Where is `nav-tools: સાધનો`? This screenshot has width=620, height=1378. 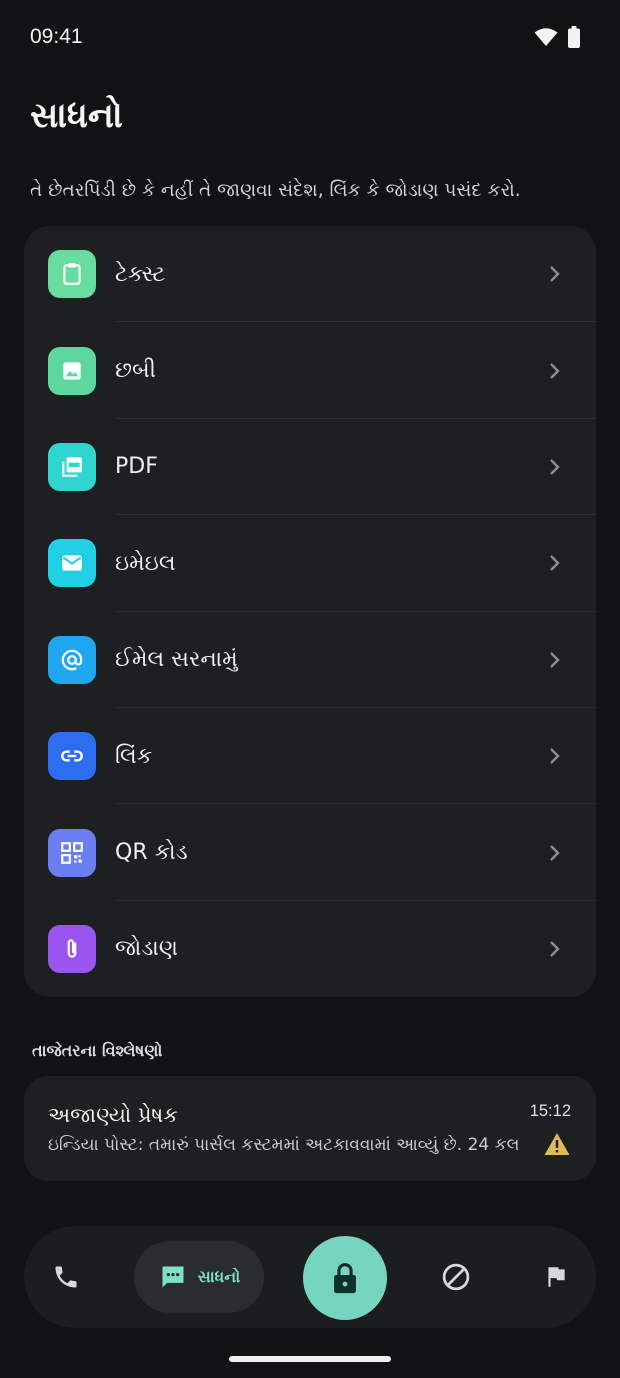 nav-tools: સાધનો is located at coordinates (199, 1277).